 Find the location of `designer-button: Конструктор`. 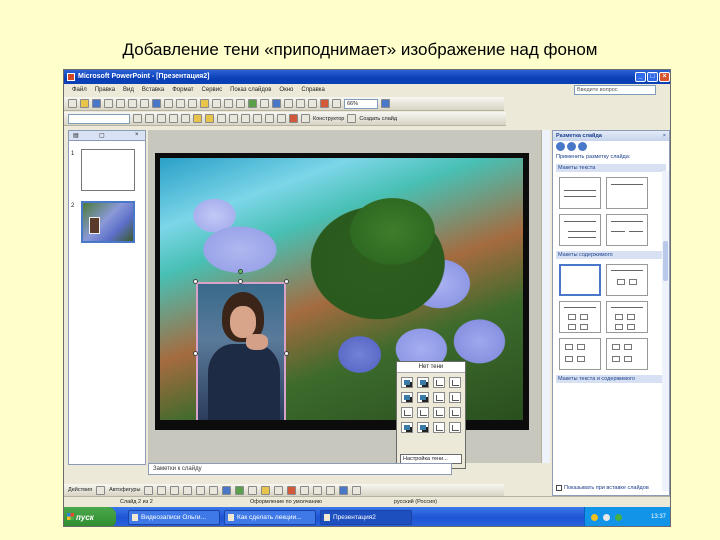

designer-button: Конструктор is located at coordinates (328, 119).